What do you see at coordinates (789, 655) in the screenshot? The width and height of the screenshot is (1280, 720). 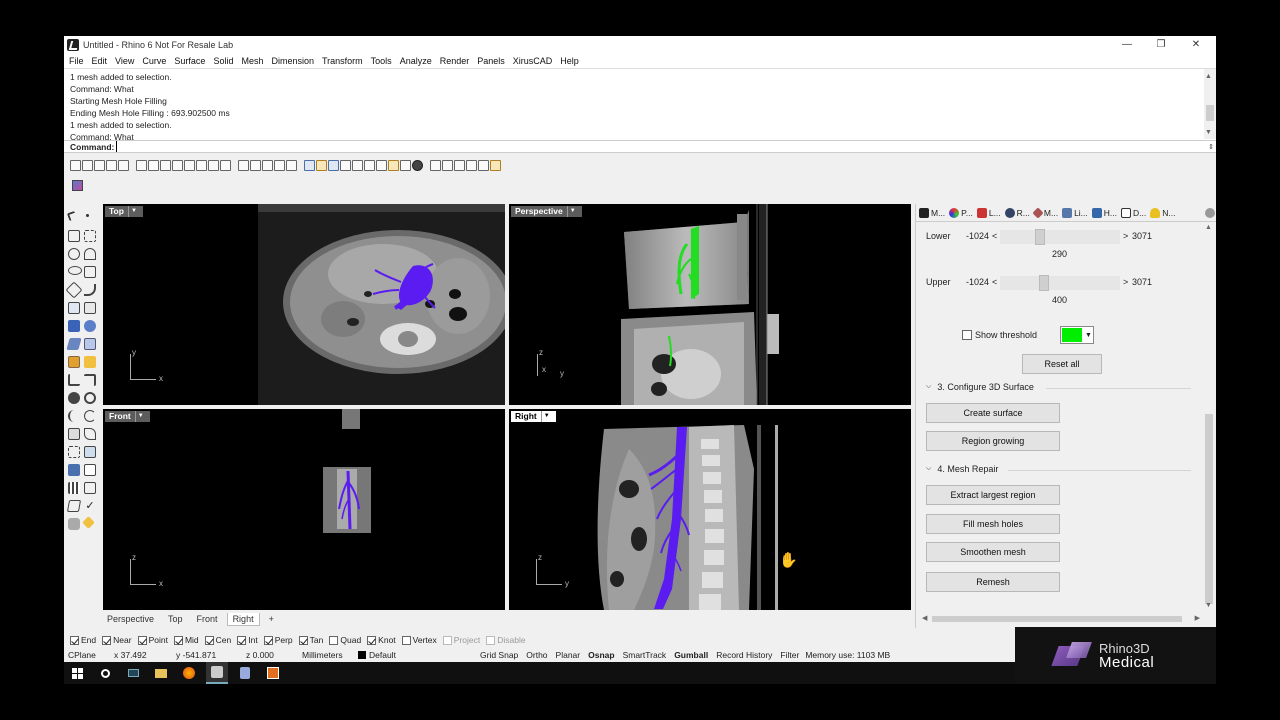 I see `filter-button: Filter` at bounding box center [789, 655].